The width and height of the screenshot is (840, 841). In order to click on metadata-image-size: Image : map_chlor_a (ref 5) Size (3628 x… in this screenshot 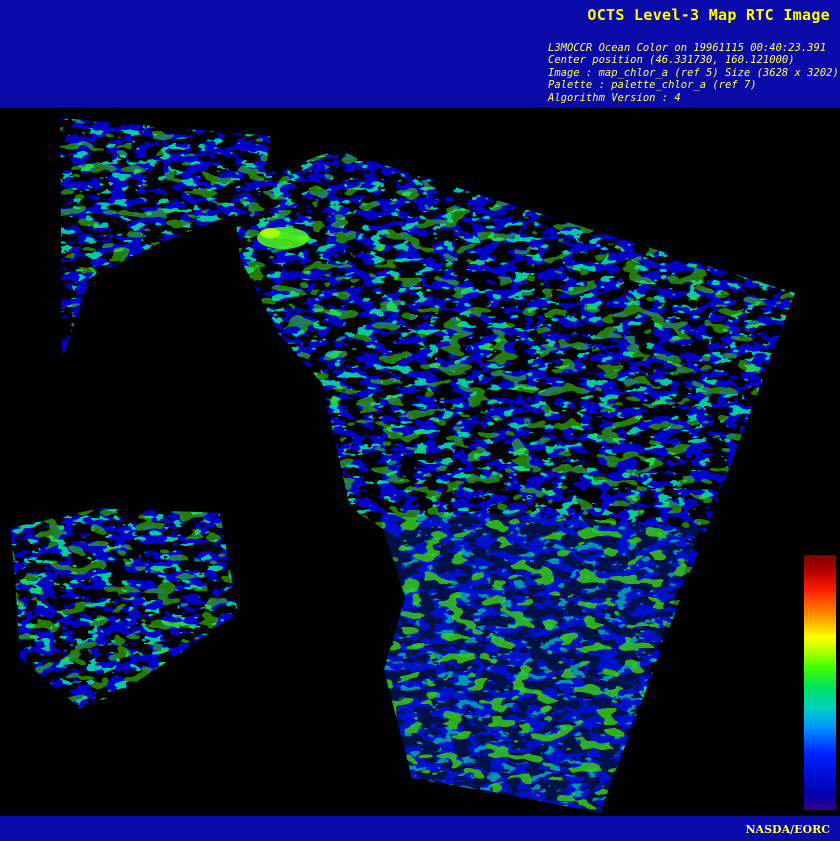, I will do `click(693, 72)`.